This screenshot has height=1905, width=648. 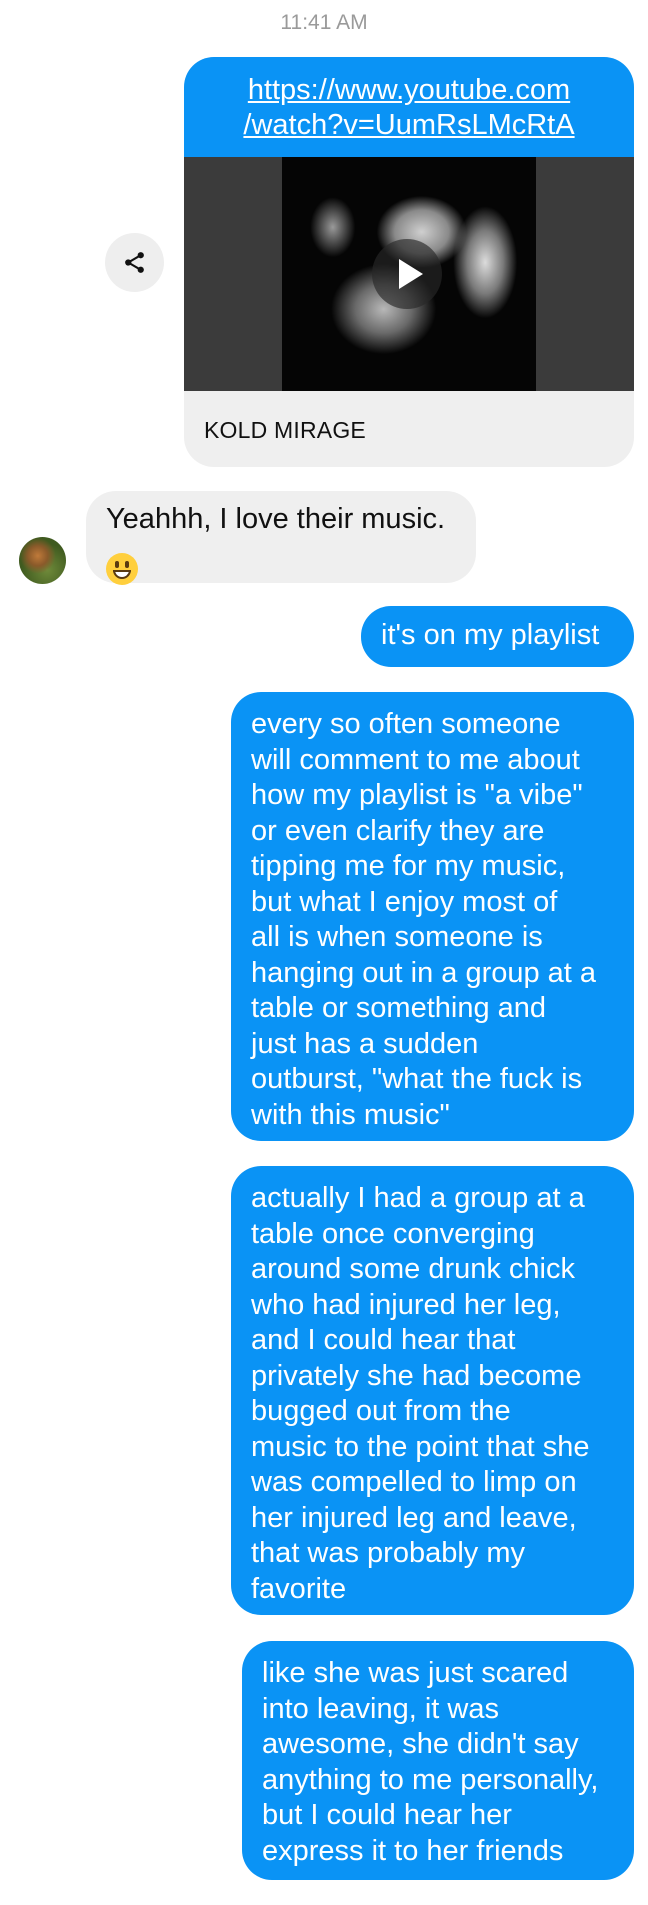 I want to click on message-line: awesome, she didn't say, so click(x=420, y=1744).